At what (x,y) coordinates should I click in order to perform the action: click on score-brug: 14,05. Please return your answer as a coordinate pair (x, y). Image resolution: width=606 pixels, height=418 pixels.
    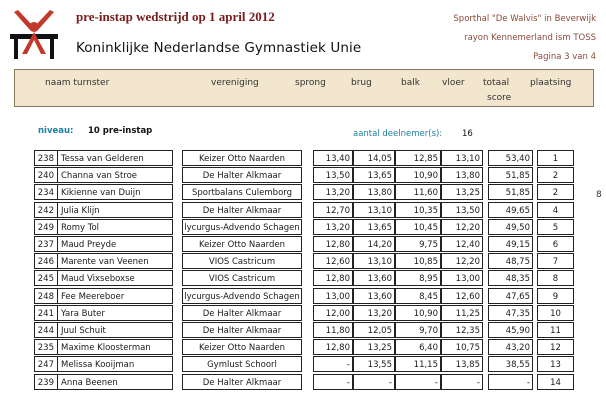
    Looking at the image, I should click on (374, 158).